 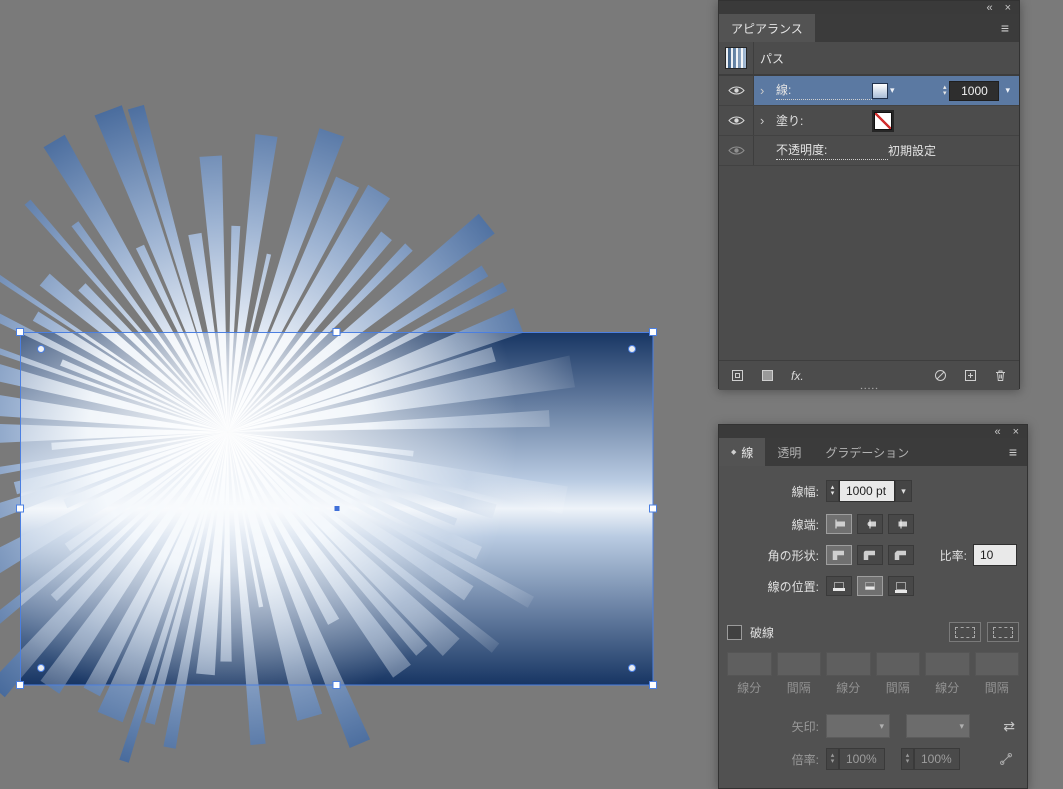 I want to click on dash-preset-icon, so click(x=965, y=632).